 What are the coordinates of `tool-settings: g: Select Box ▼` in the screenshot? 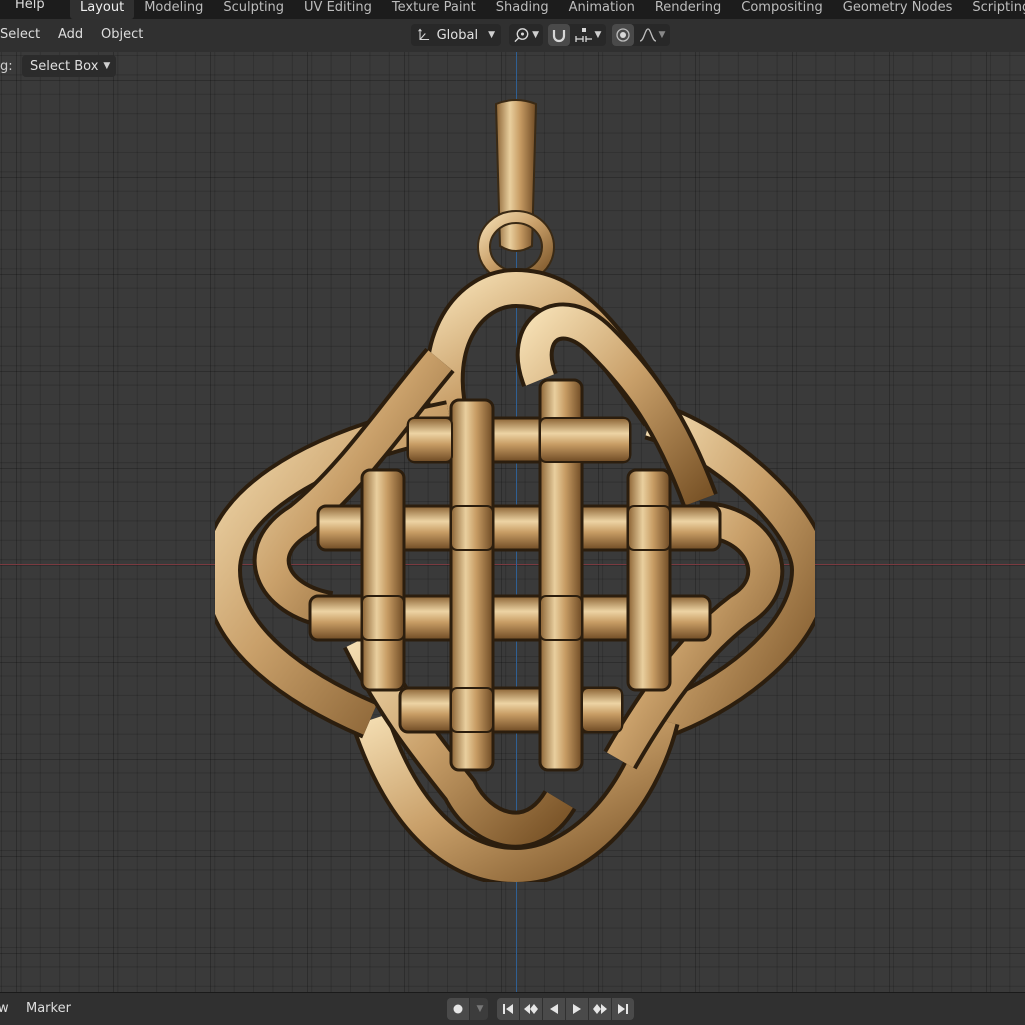 It's located at (58, 66).